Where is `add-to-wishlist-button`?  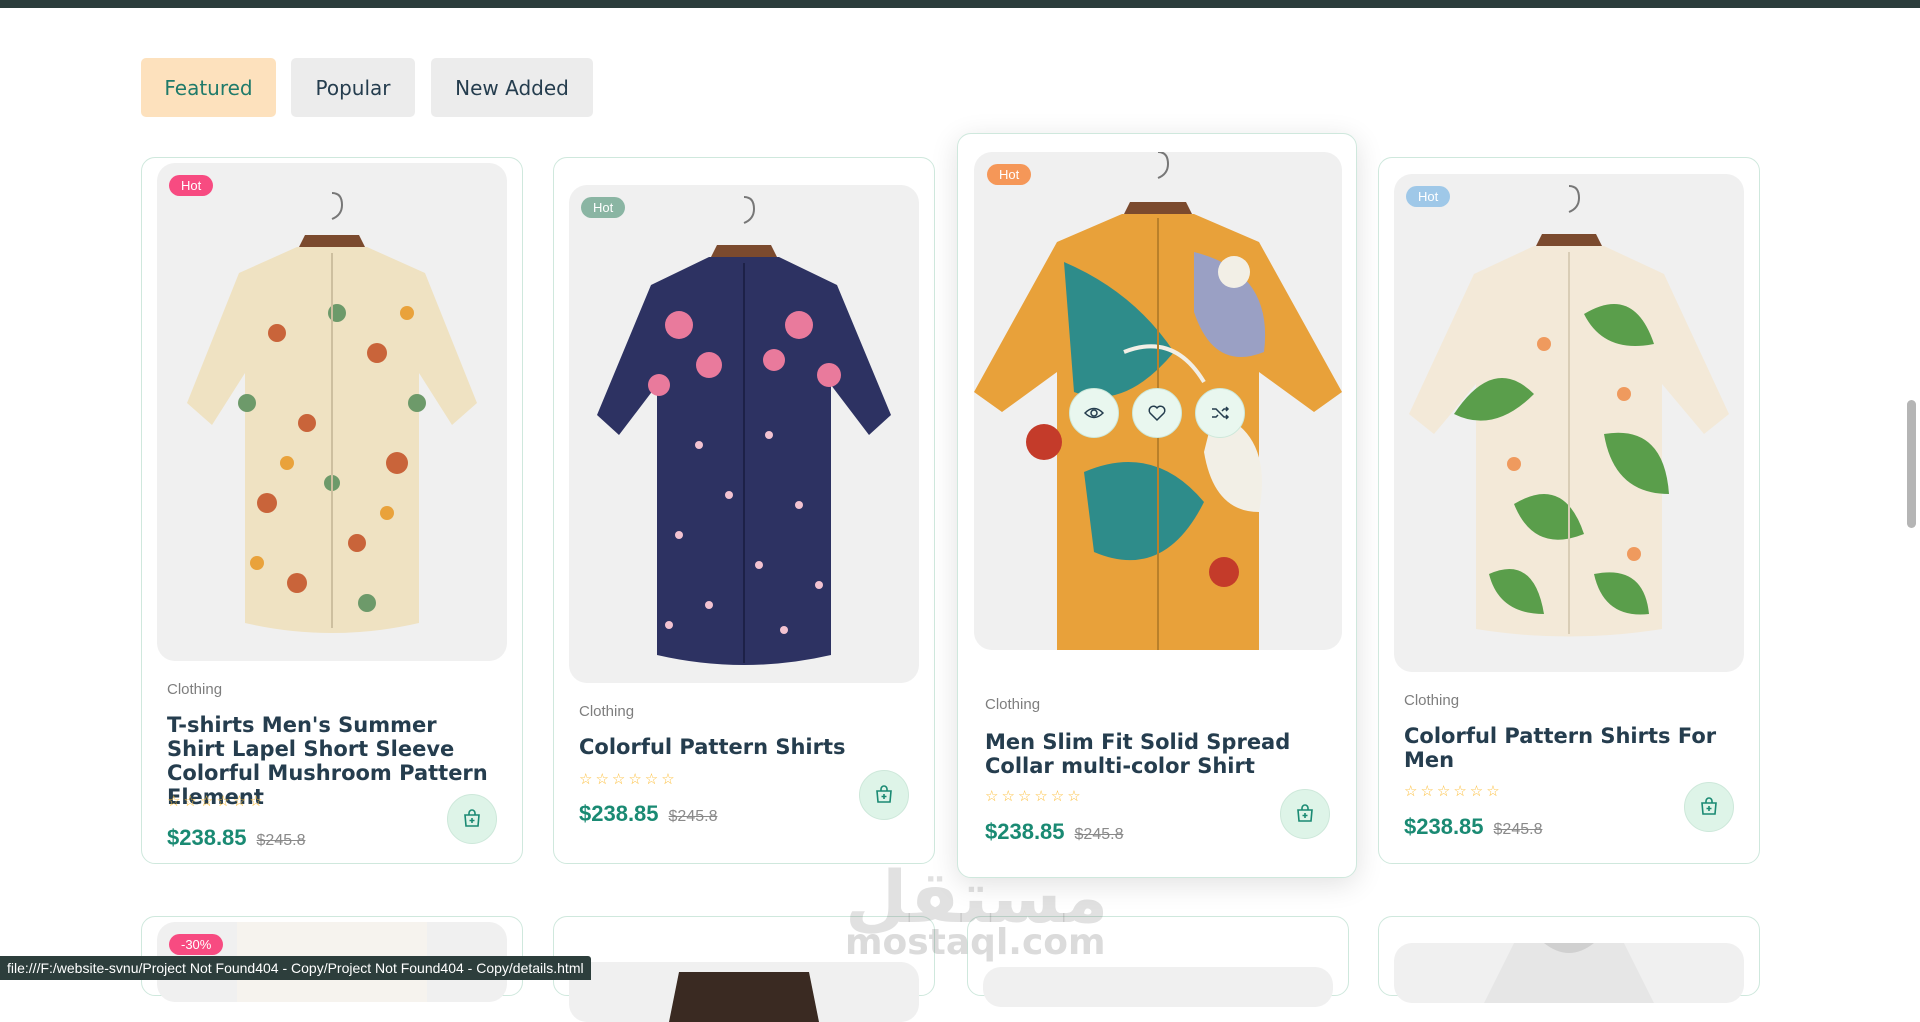
add-to-wishlist-button is located at coordinates (1157, 413).